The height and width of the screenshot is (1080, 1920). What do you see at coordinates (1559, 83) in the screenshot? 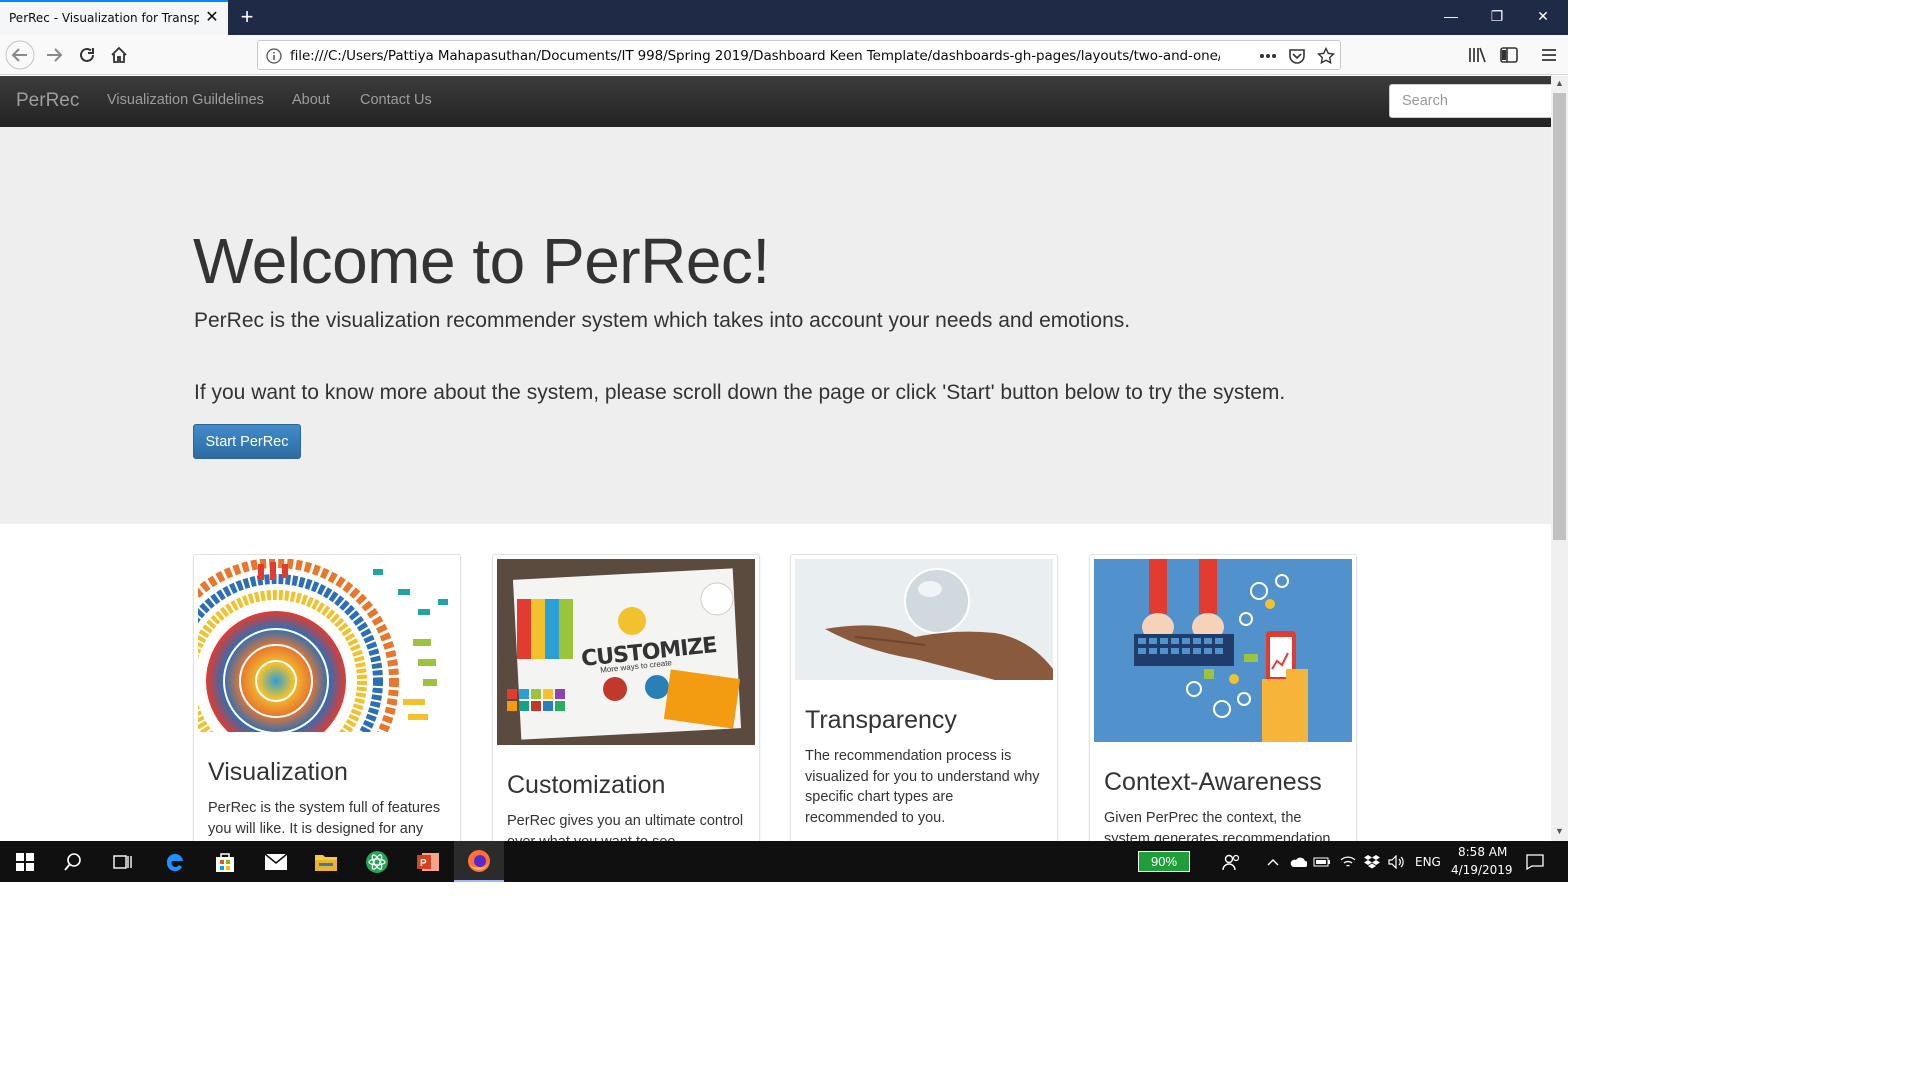
I see `scroll-up-icon: ▲` at bounding box center [1559, 83].